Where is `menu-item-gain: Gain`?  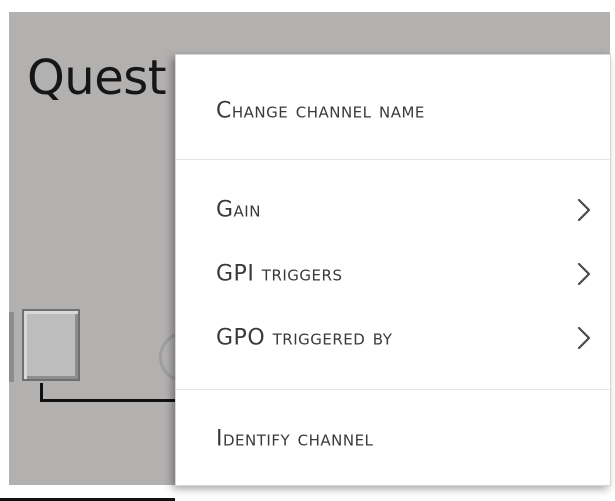 menu-item-gain: Gain is located at coordinates (393, 210).